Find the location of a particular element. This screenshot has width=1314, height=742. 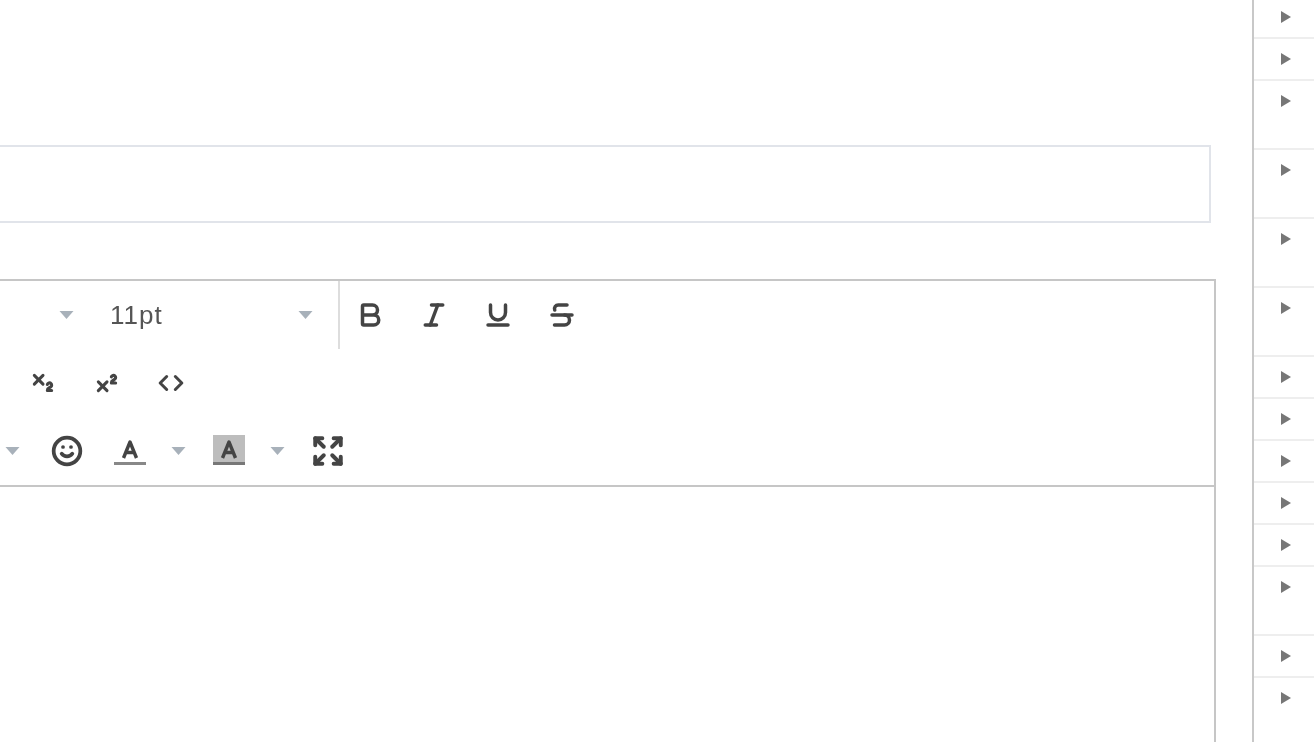

font-size-dropdown: 11pt is located at coordinates (210, 315).